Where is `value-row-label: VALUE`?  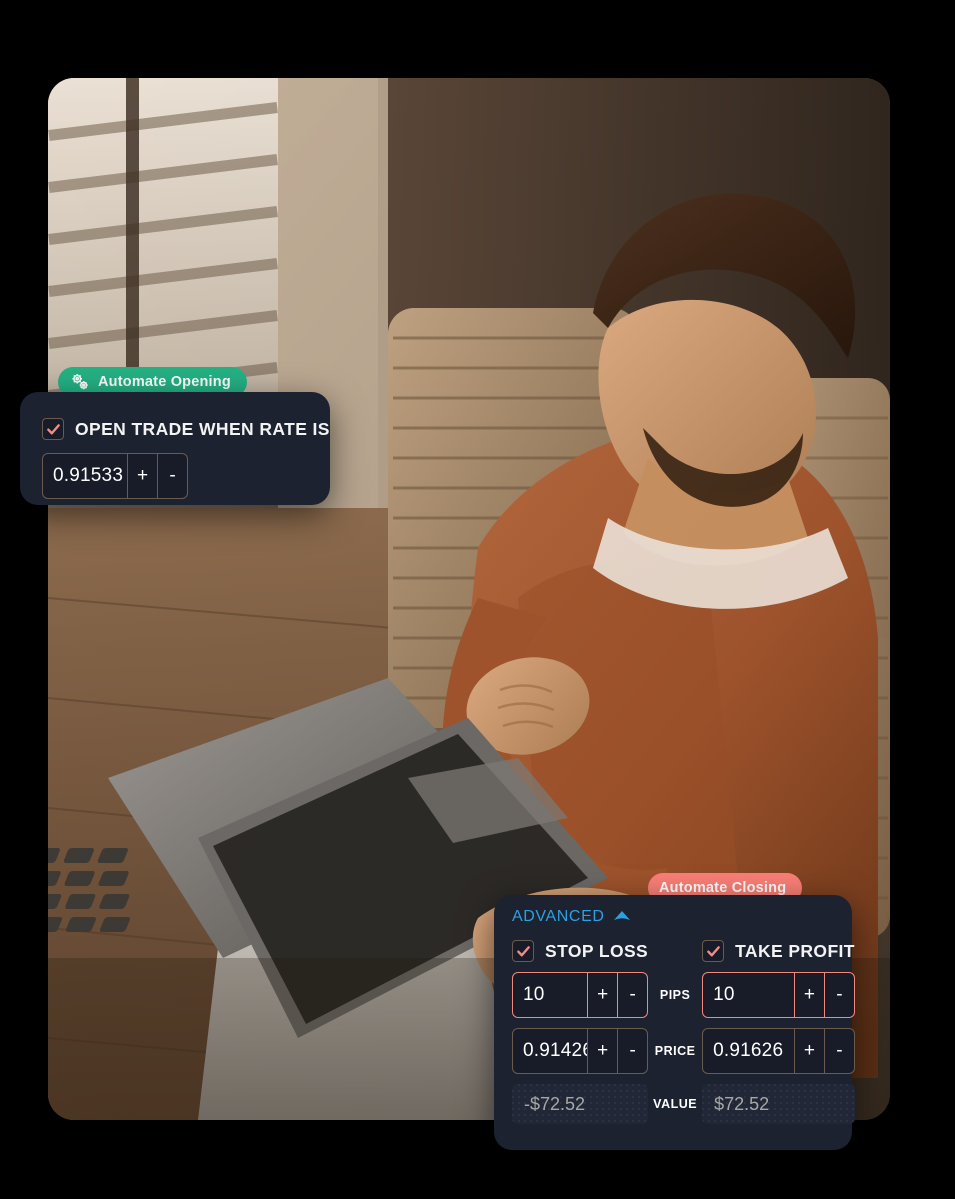 value-row-label: VALUE is located at coordinates (675, 1104).